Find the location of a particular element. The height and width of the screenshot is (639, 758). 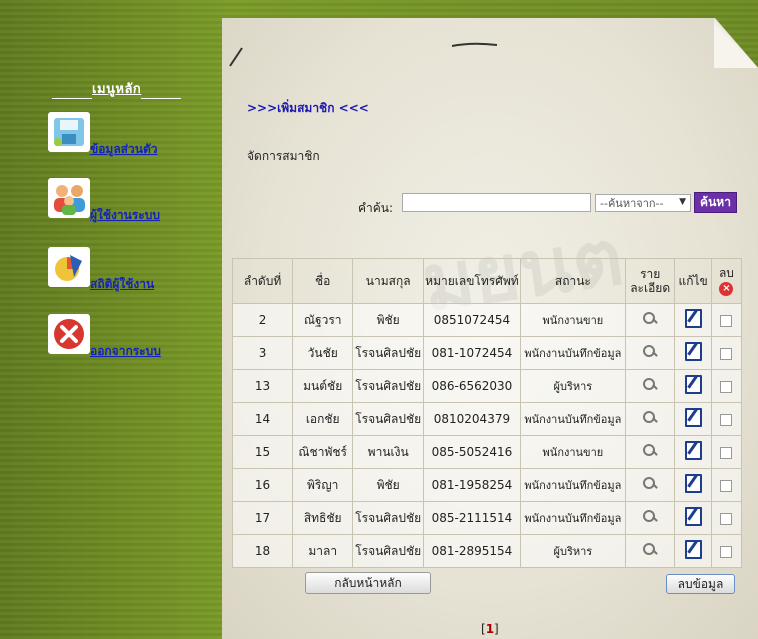

search-input is located at coordinates (496, 202).